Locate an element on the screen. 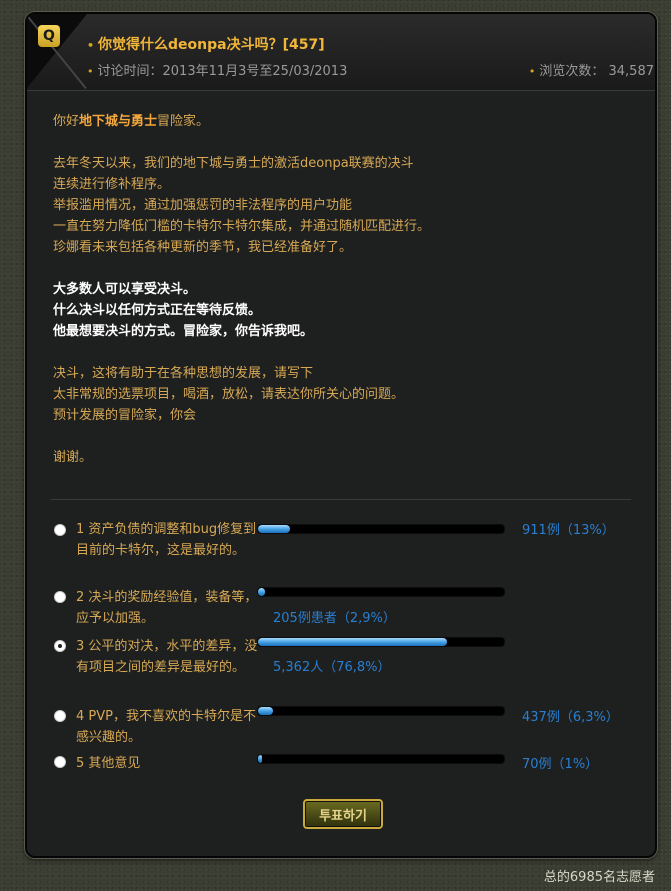  result-text: 437例（6,3%） is located at coordinates (570, 717).